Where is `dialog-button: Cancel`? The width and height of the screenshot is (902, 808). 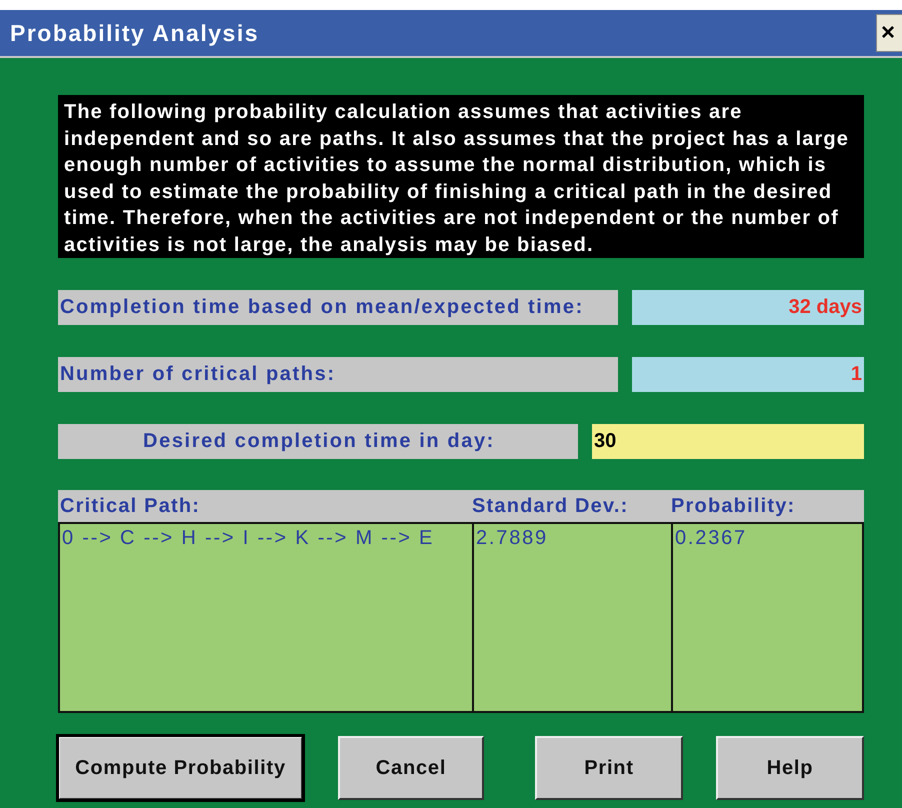
dialog-button: Cancel is located at coordinates (411, 768).